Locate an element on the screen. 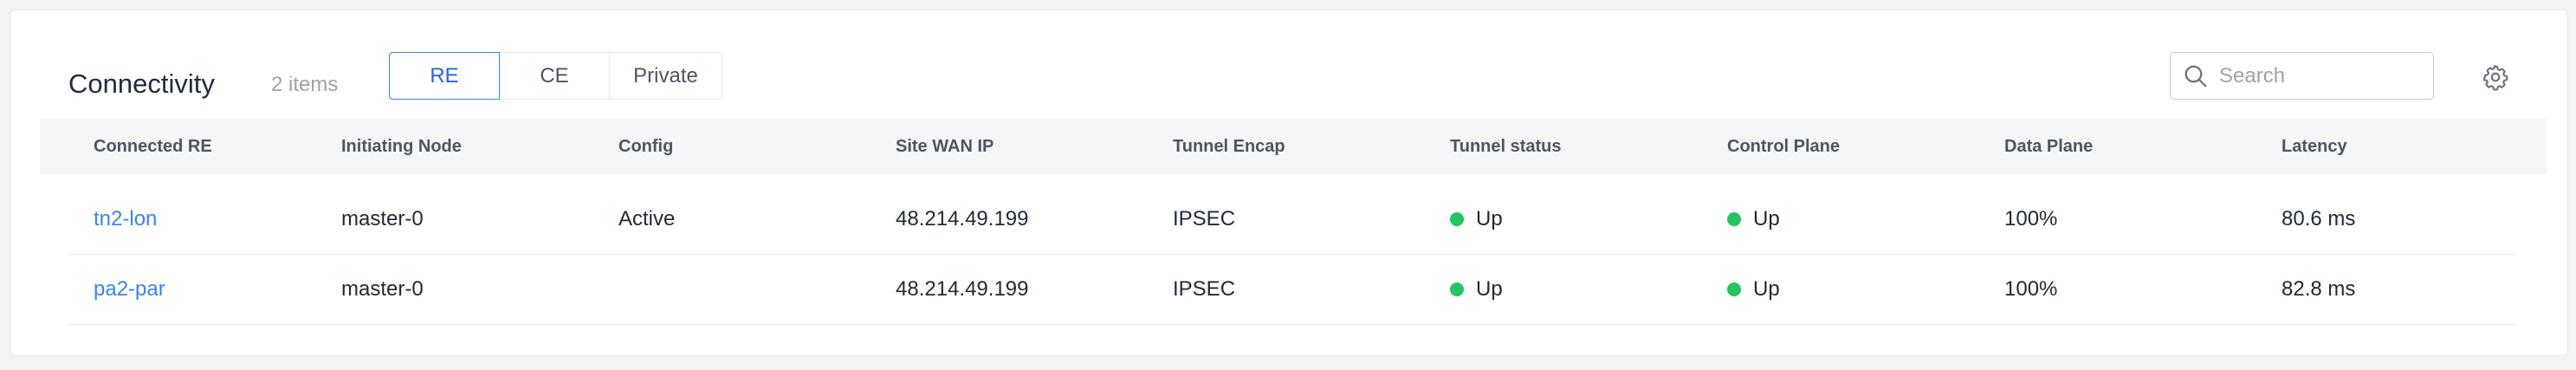 The height and width of the screenshot is (370, 2576). tab-ce: CE is located at coordinates (555, 76).